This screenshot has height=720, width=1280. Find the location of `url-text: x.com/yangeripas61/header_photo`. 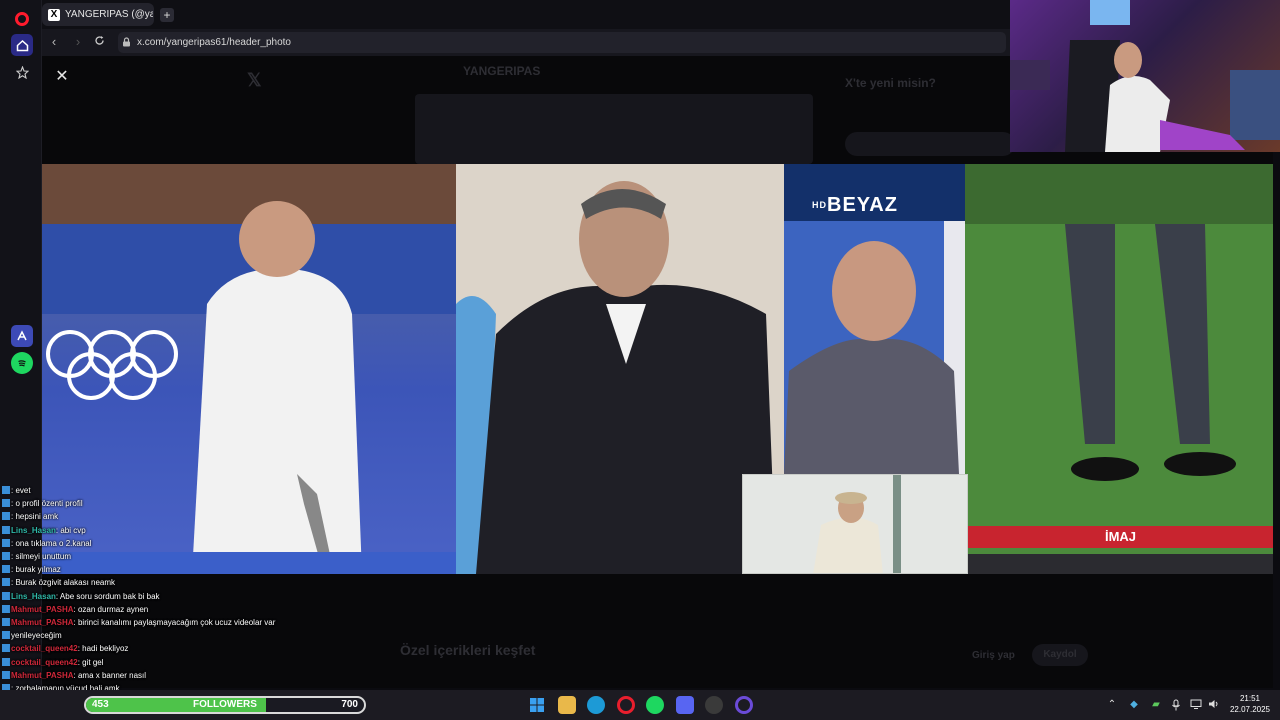

url-text: x.com/yangeripas61/header_photo is located at coordinates (214, 42).